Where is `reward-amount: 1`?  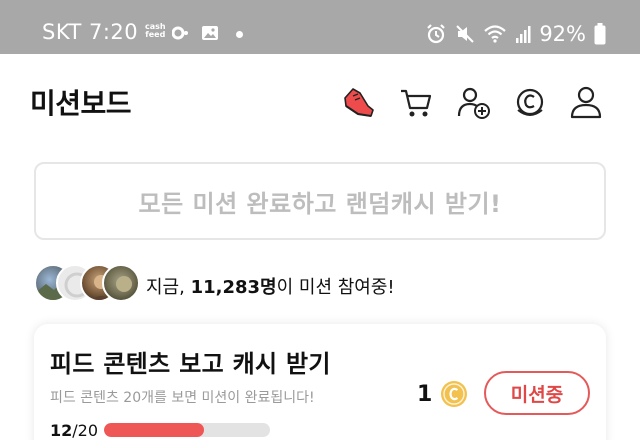 reward-amount: 1 is located at coordinates (425, 394).